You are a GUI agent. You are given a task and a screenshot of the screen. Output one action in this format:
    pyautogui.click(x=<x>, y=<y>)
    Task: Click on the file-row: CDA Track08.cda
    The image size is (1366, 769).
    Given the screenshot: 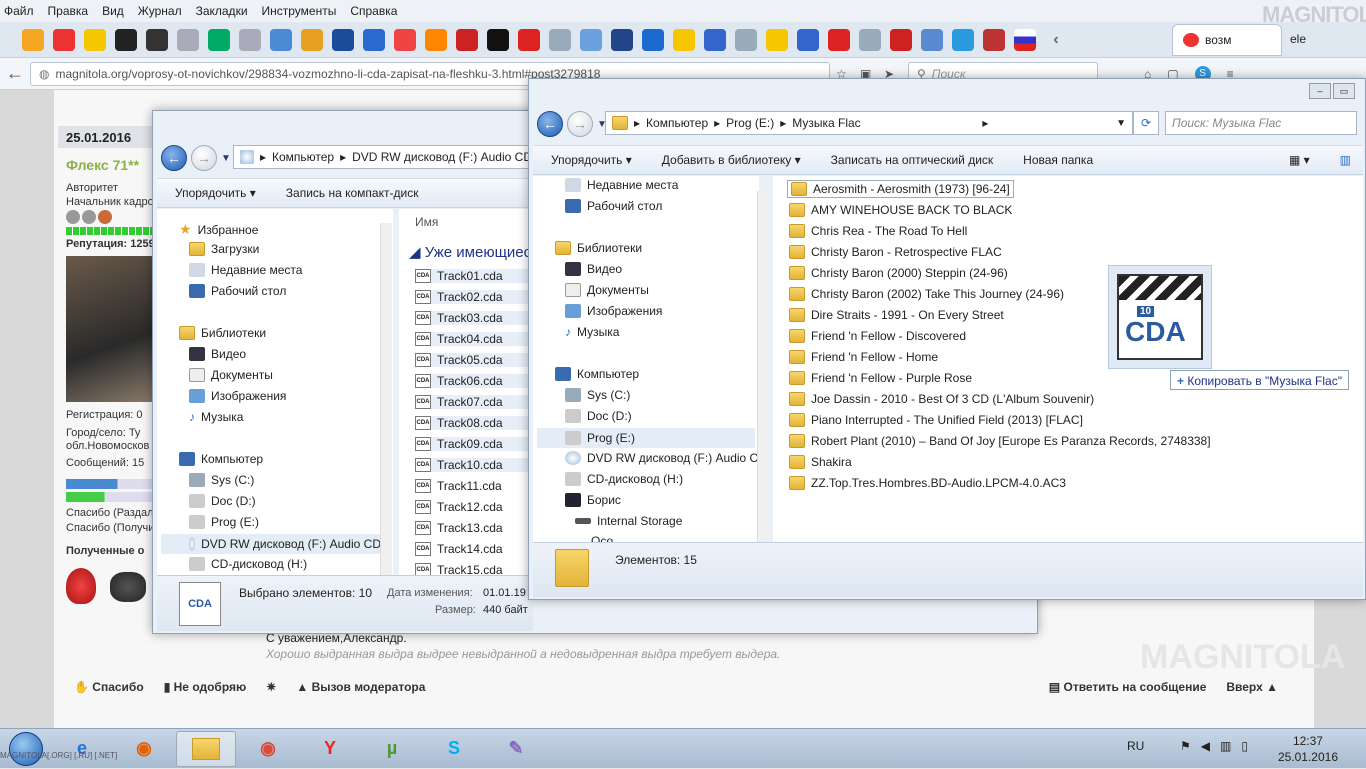 What is the action you would take?
    pyautogui.click(x=473, y=423)
    